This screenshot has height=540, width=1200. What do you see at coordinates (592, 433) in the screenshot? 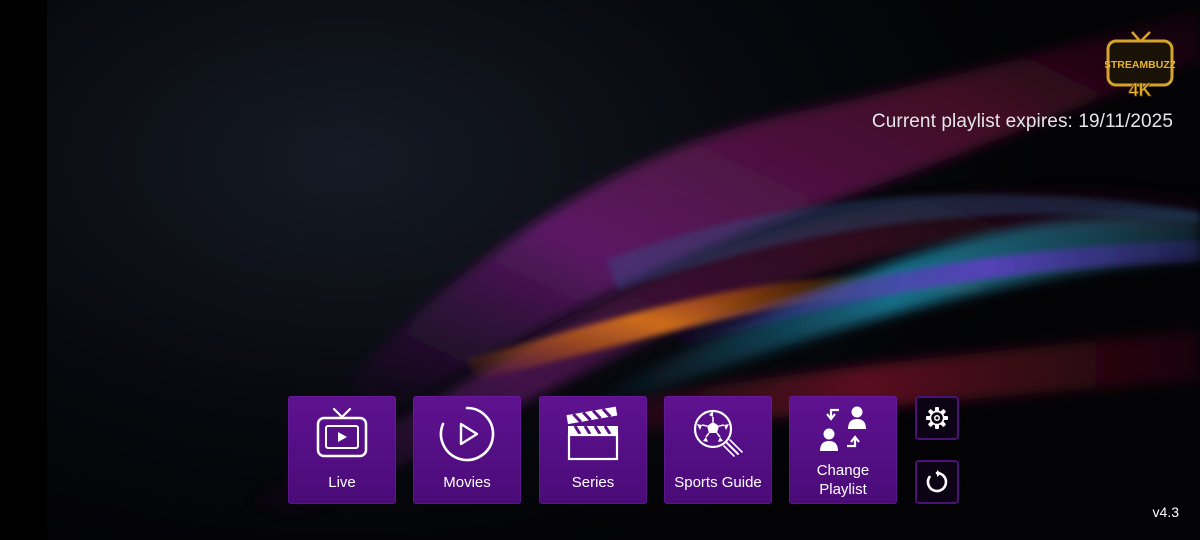
I see `clapperboard-icon` at bounding box center [592, 433].